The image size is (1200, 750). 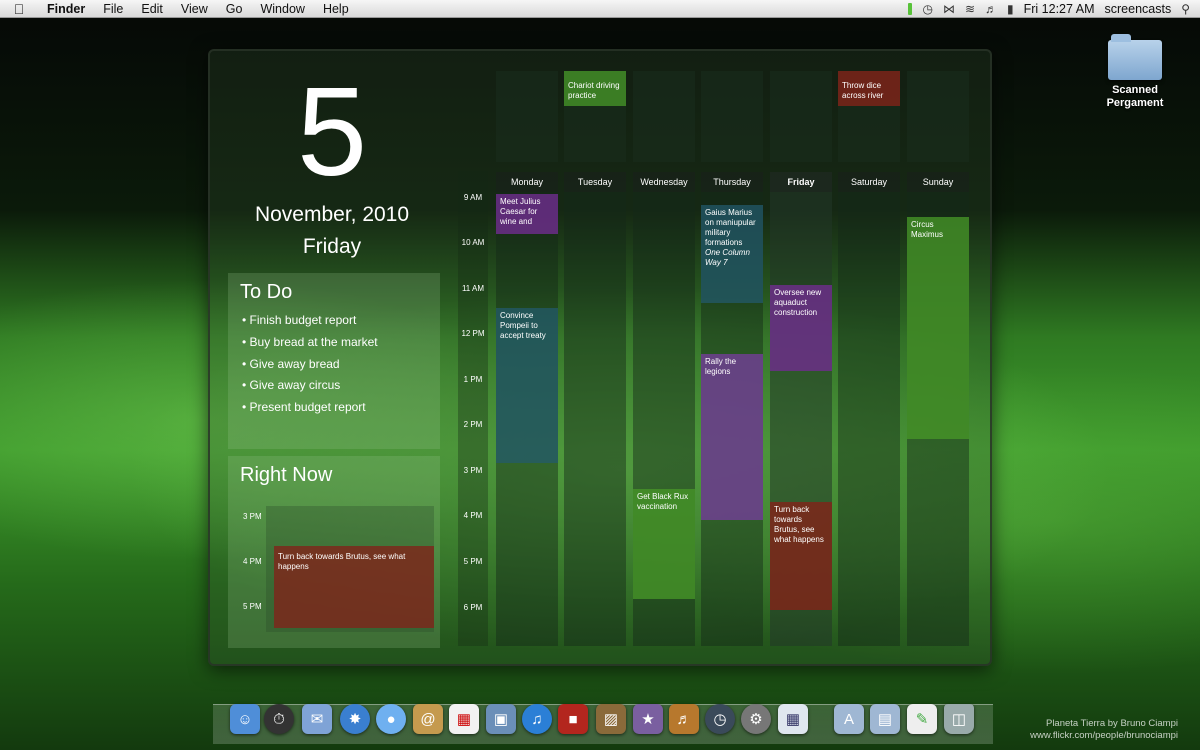 I want to click on wifi-icon: ≋, so click(x=970, y=9).